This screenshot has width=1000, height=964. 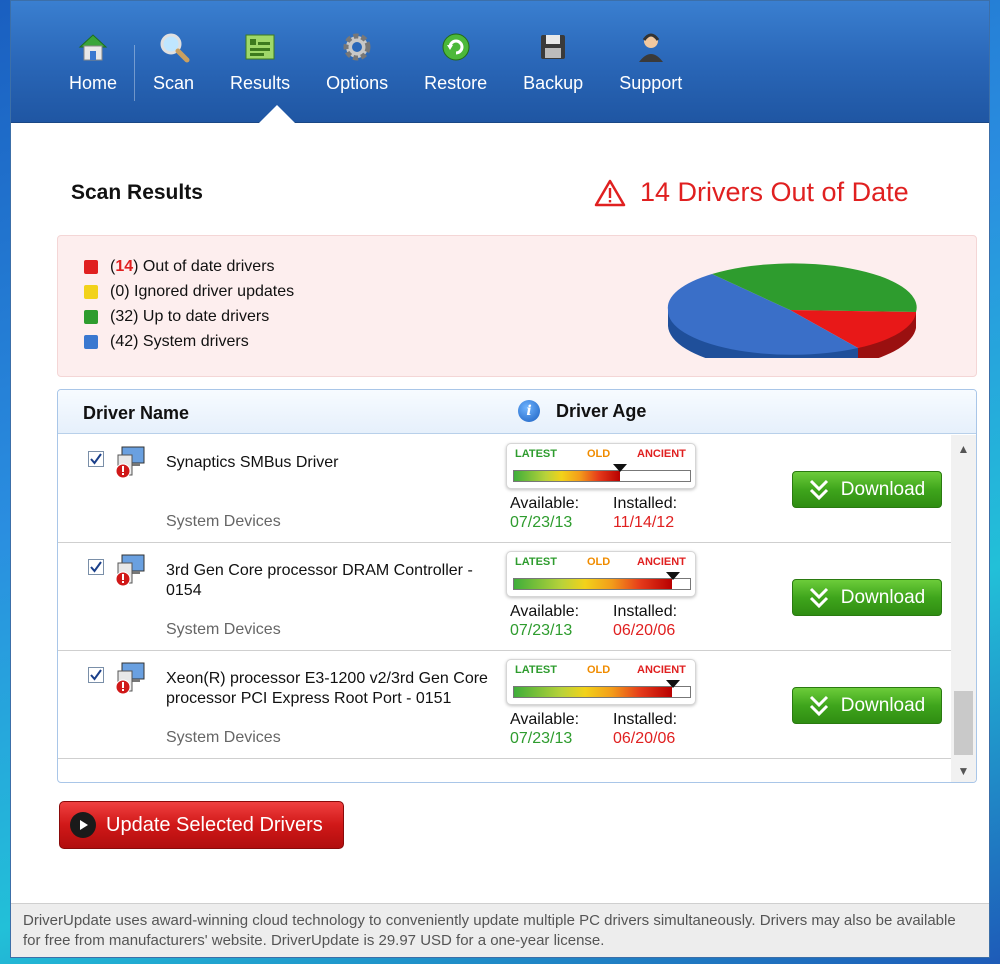 I want to click on table-scrollbar: ▲ ▼, so click(x=963, y=608).